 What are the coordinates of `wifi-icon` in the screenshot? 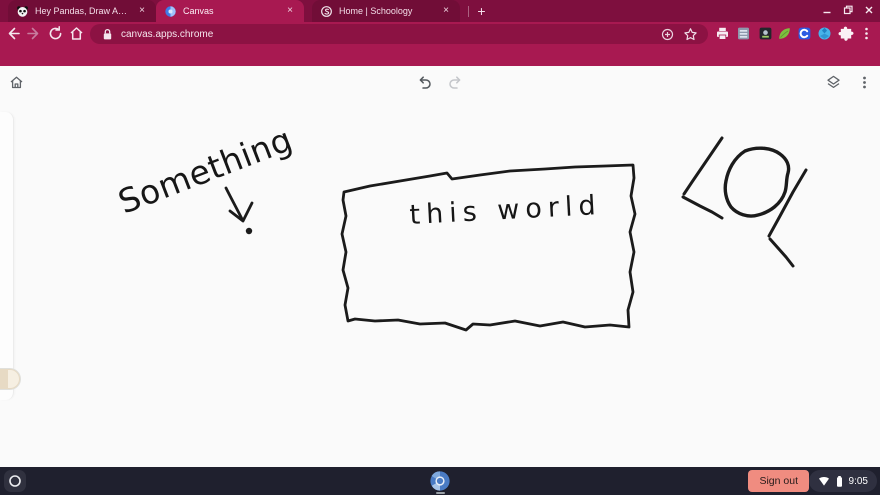 It's located at (823, 481).